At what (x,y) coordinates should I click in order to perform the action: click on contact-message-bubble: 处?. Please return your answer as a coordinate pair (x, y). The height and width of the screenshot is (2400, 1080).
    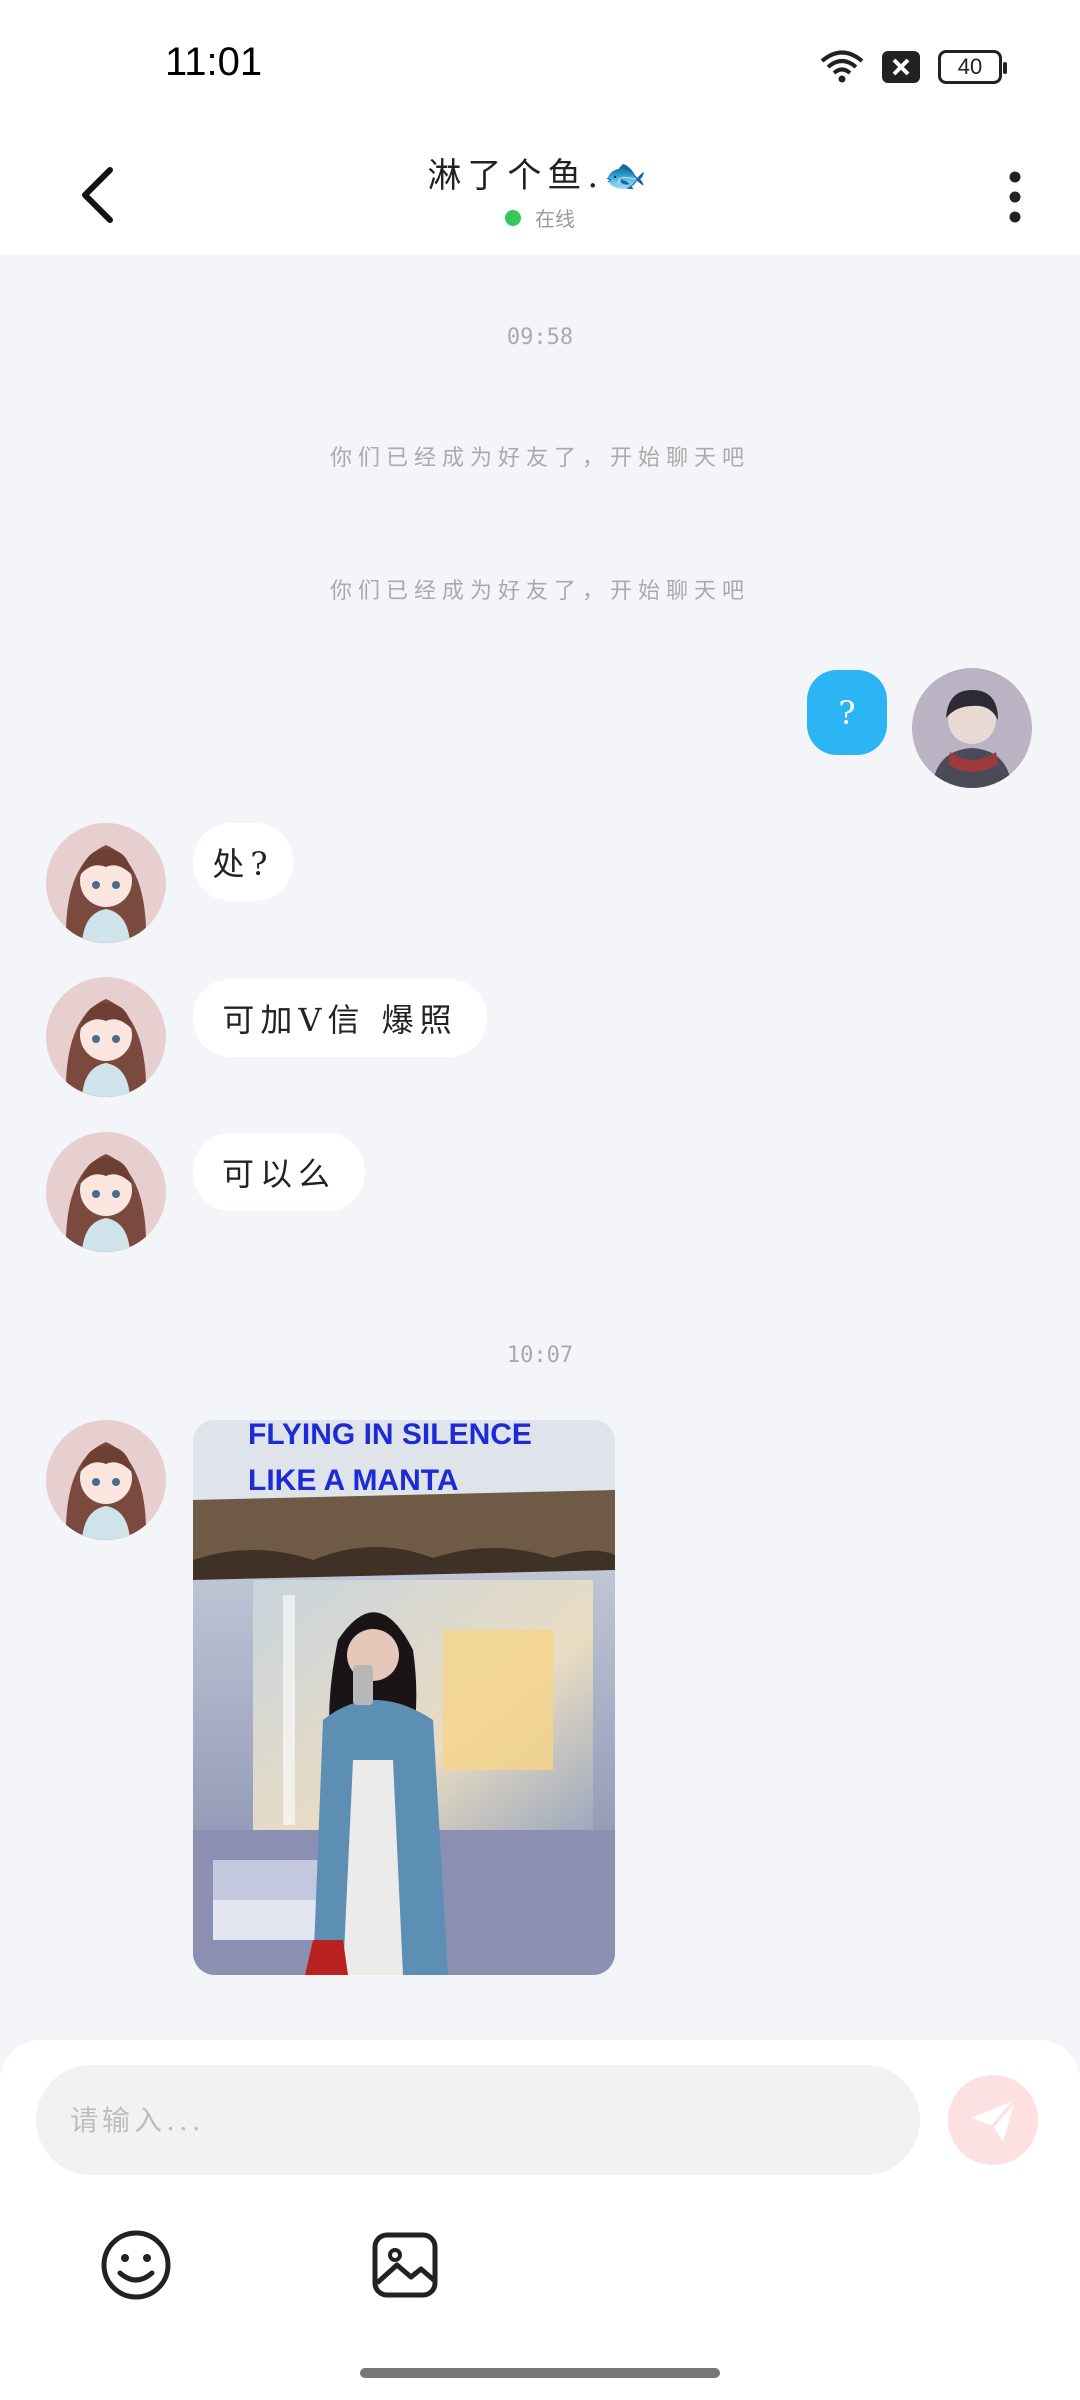
    Looking at the image, I should click on (243, 862).